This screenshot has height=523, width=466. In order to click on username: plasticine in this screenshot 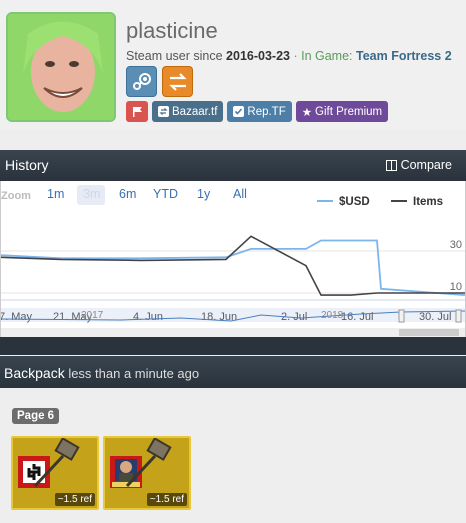, I will do `click(172, 30)`.